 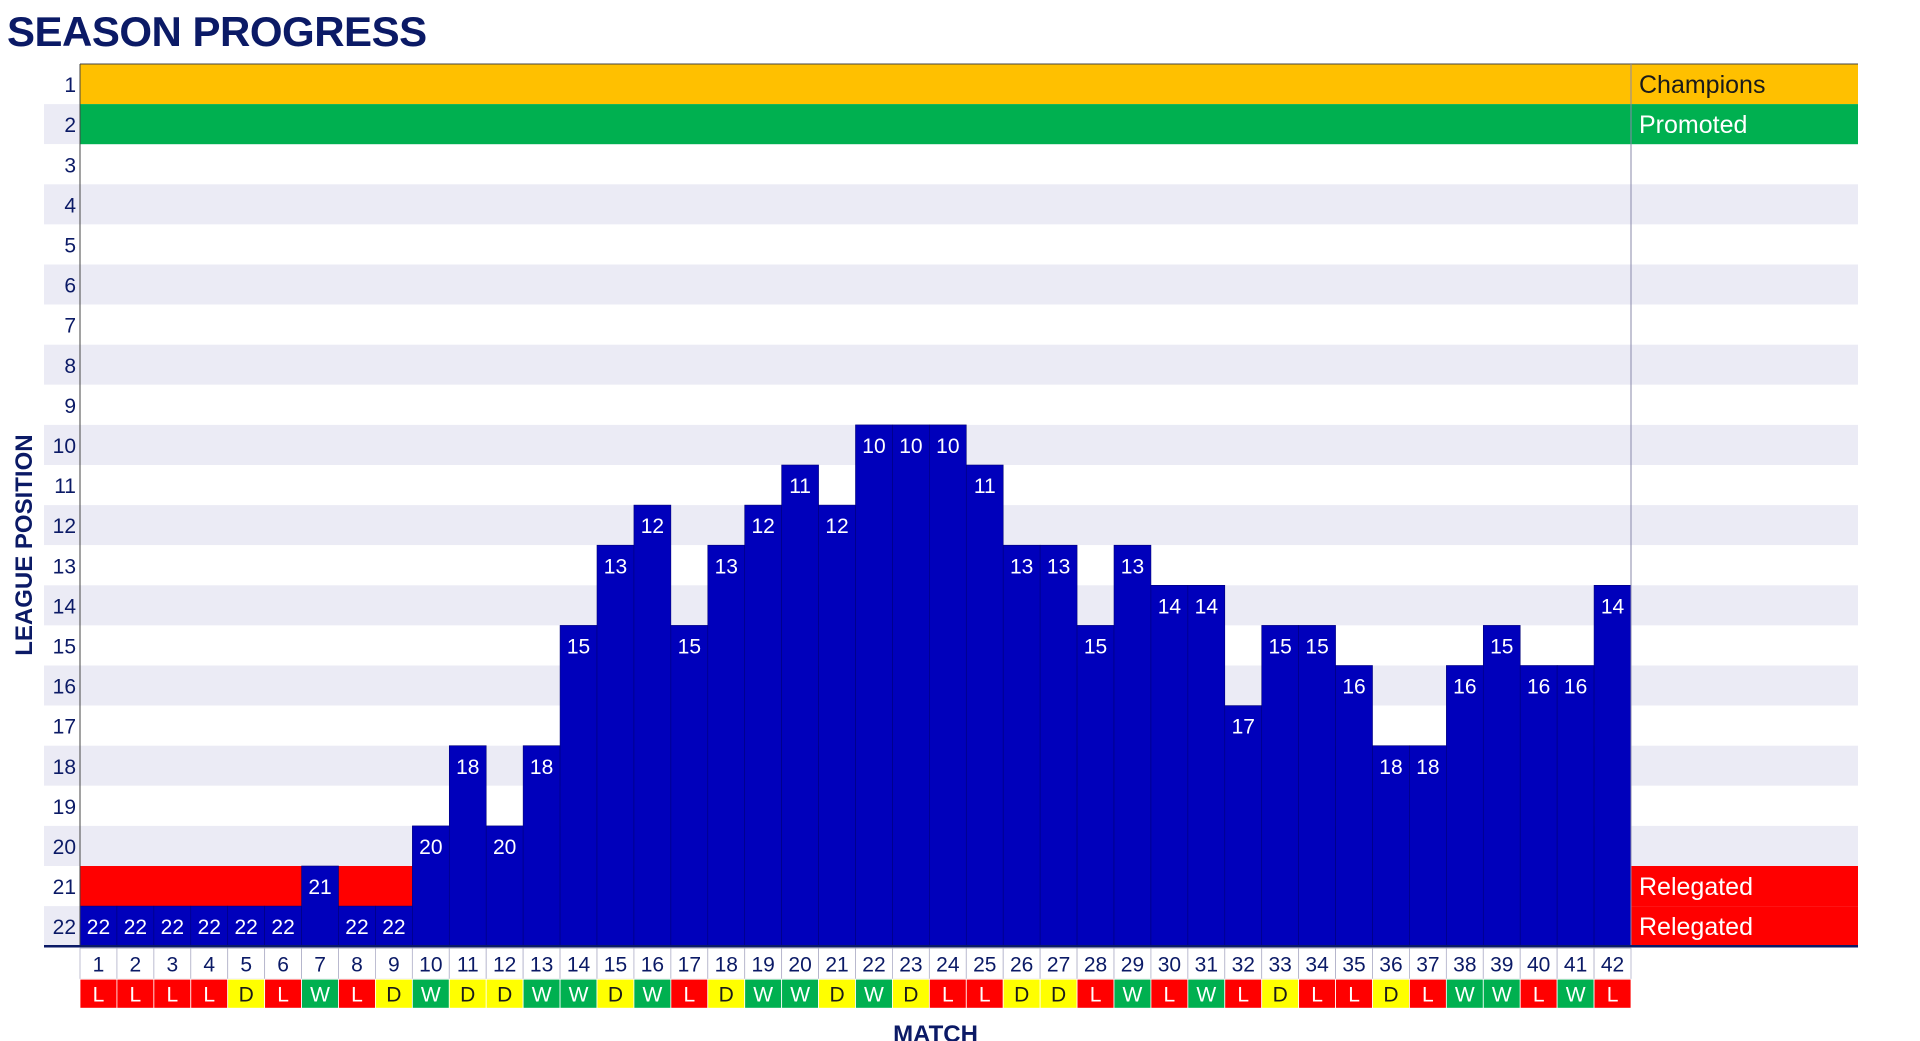 What do you see at coordinates (1575, 687) in the screenshot?
I see `data-label-match-41: 16` at bounding box center [1575, 687].